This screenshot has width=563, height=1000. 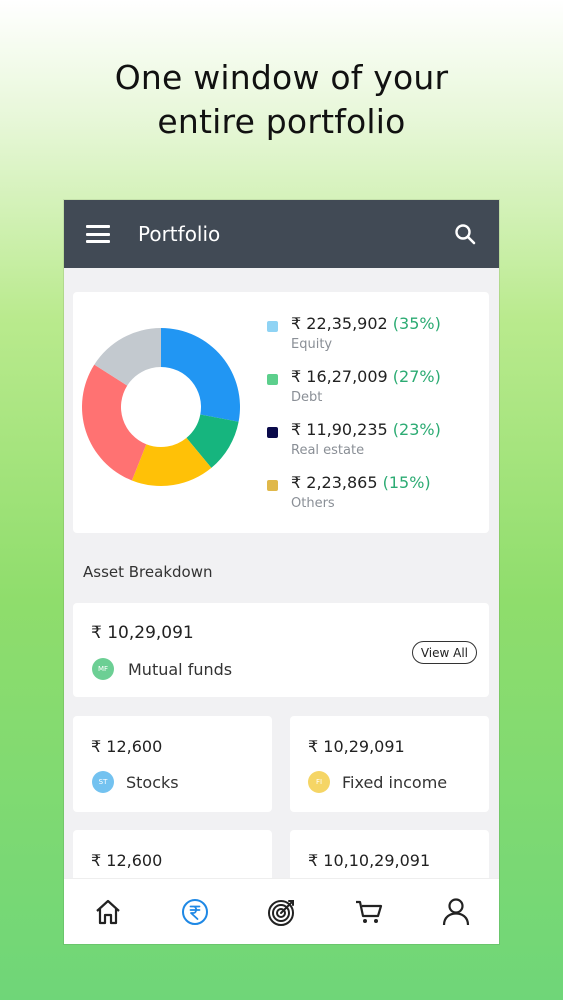 What do you see at coordinates (307, 397) in the screenshot?
I see `legend-label: Debt` at bounding box center [307, 397].